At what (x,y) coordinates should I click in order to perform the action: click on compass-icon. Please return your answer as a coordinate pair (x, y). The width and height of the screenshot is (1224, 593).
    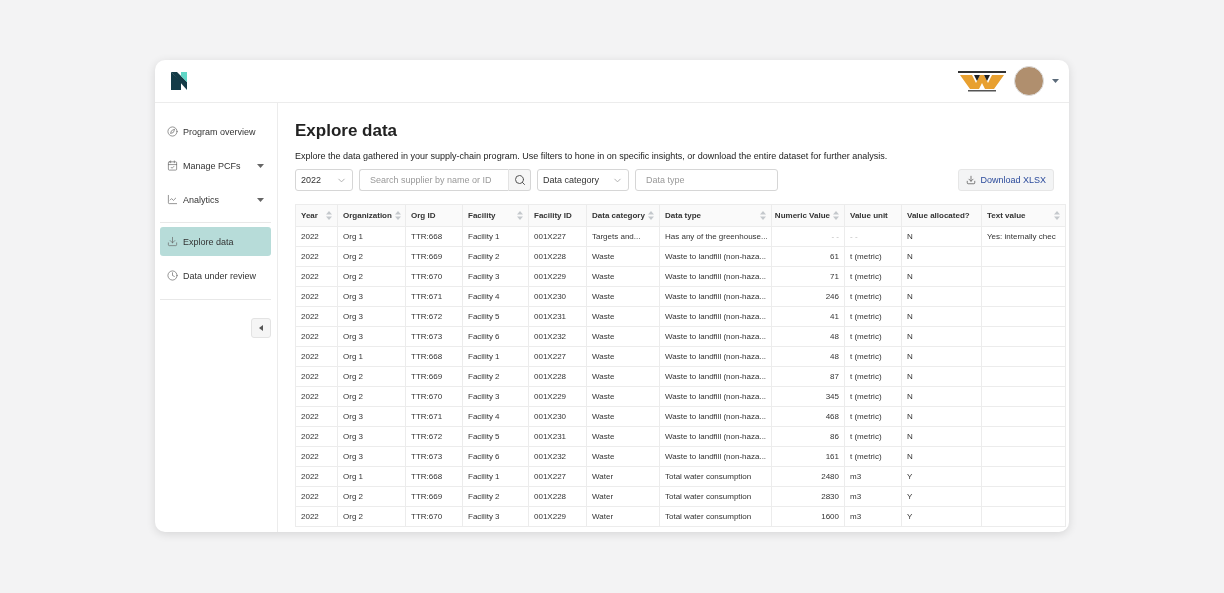
    Looking at the image, I should click on (172, 131).